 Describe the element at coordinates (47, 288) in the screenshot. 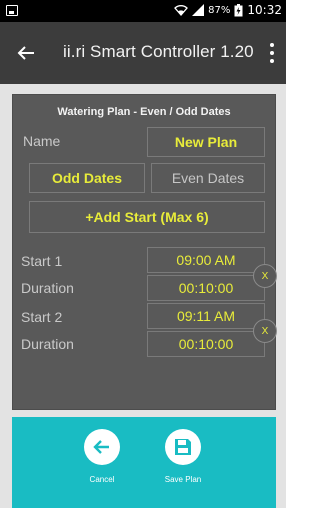

I see `duration-1-label: Duration` at that location.